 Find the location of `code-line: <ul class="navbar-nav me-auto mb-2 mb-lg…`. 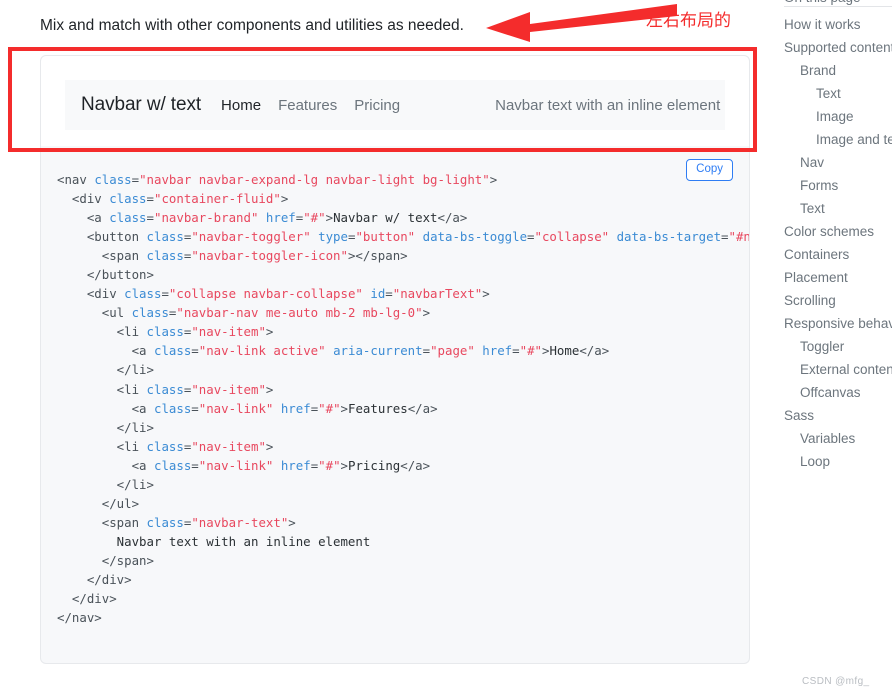

code-line: <ul class="navbar-nav me-auto mb-2 mb-lg… is located at coordinates (403, 312).